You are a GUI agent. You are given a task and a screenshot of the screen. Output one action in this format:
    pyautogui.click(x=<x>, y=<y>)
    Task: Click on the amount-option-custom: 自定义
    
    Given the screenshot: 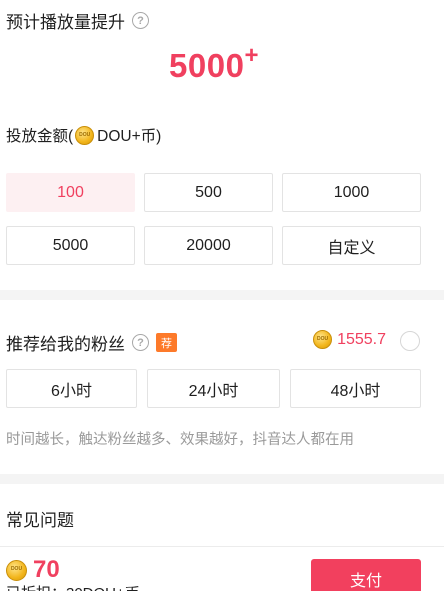 What is the action you would take?
    pyautogui.click(x=351, y=245)
    